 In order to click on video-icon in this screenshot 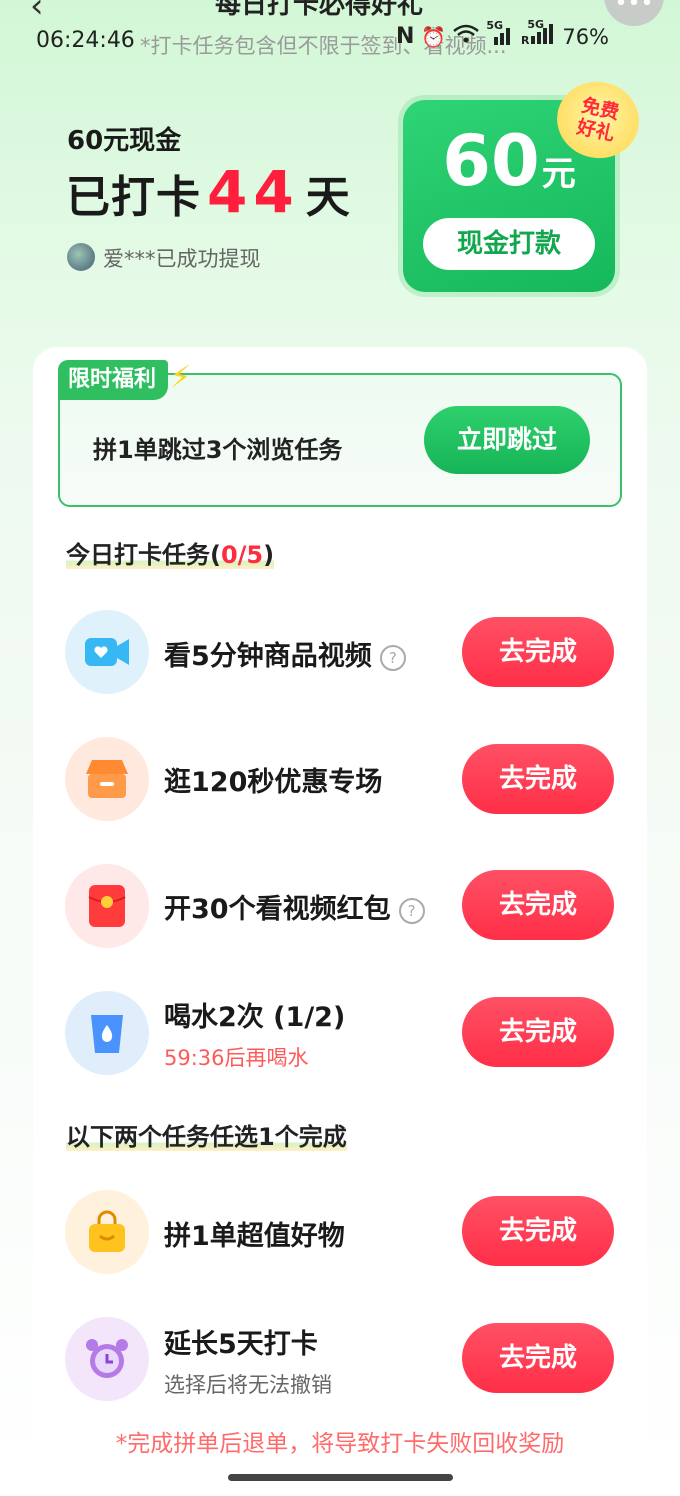, I will do `click(107, 652)`.